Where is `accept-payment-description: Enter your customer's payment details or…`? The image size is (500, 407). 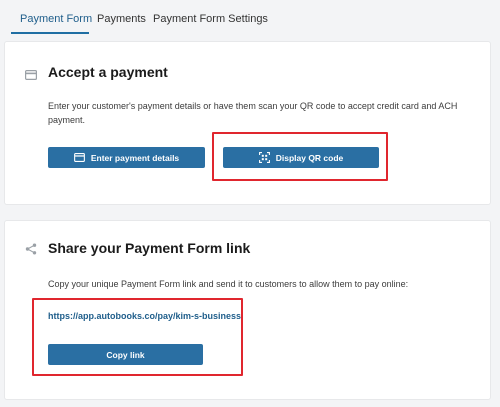
accept-payment-description: Enter your customer's payment details or… is located at coordinates (253, 113).